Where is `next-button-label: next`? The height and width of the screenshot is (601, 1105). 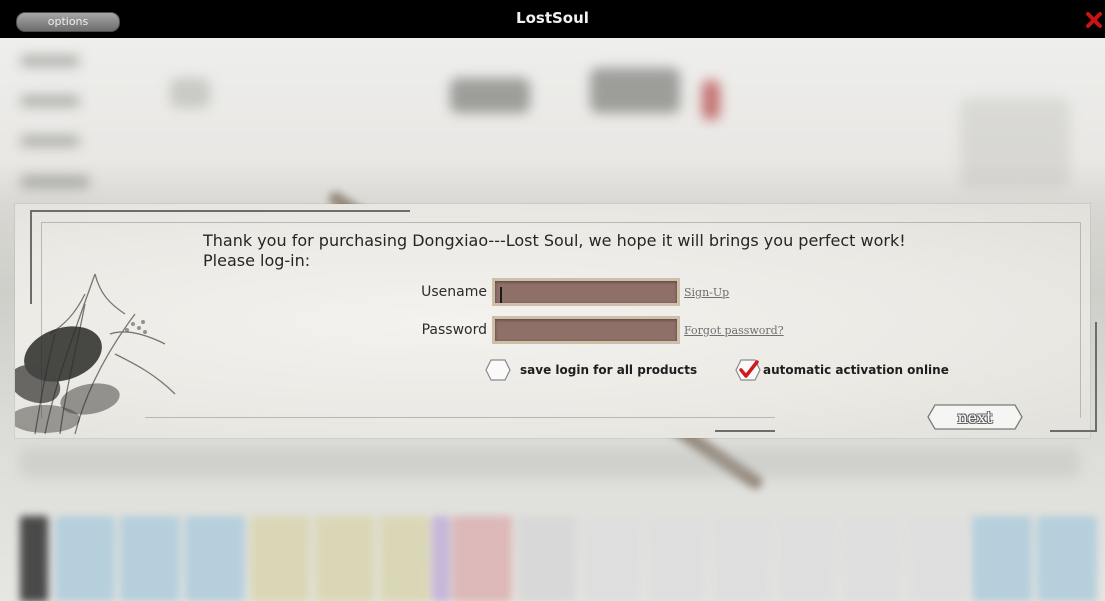
next-button-label: next is located at coordinates (975, 417).